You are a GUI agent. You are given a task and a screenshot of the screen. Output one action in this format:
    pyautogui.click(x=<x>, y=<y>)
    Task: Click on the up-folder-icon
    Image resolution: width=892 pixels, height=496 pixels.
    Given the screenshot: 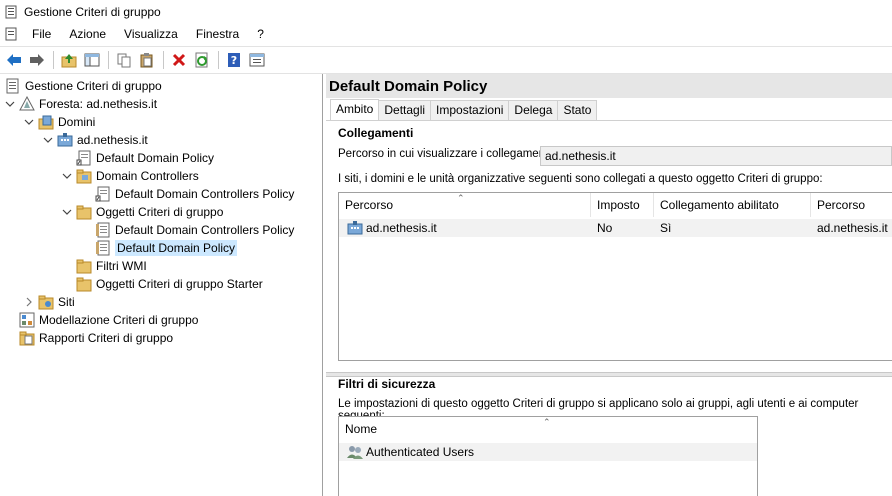 What is the action you would take?
    pyautogui.click(x=69, y=60)
    